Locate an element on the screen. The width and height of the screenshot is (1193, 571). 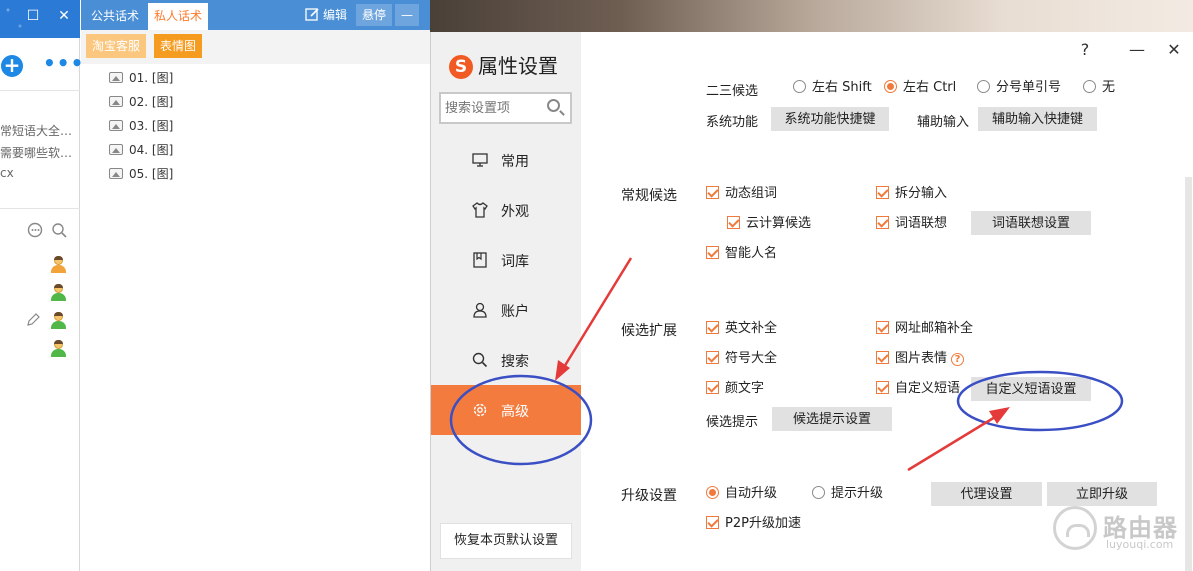
pen-icon is located at coordinates (33, 319).